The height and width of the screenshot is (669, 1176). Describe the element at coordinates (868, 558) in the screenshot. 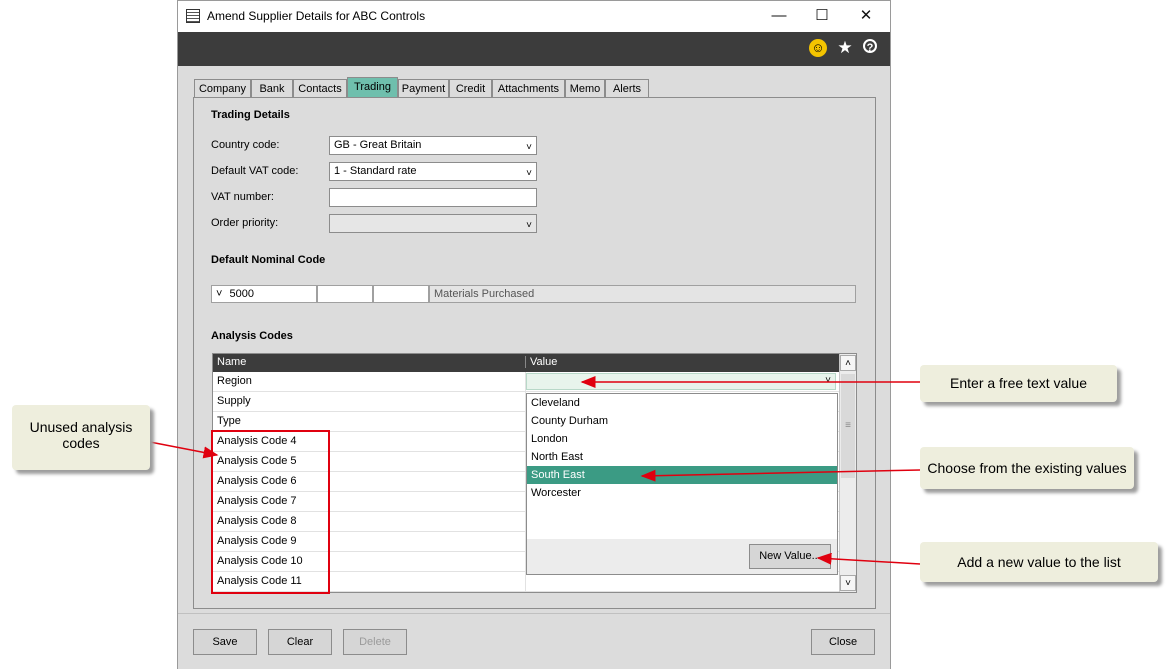

I see `arrow-new-value` at that location.